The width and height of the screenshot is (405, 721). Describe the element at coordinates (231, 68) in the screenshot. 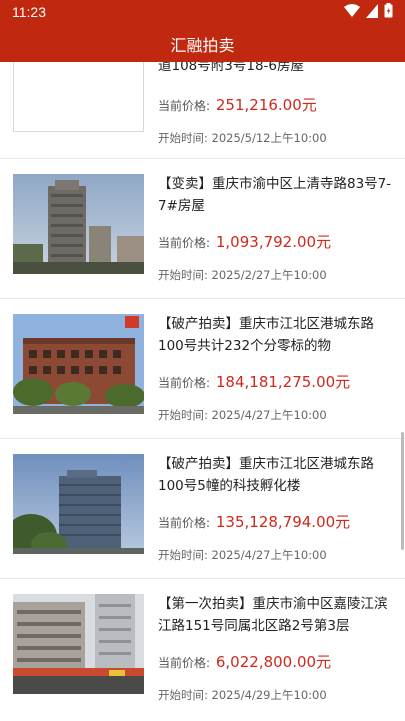

I see `item-title: 道108号附3号18-6房屋` at that location.